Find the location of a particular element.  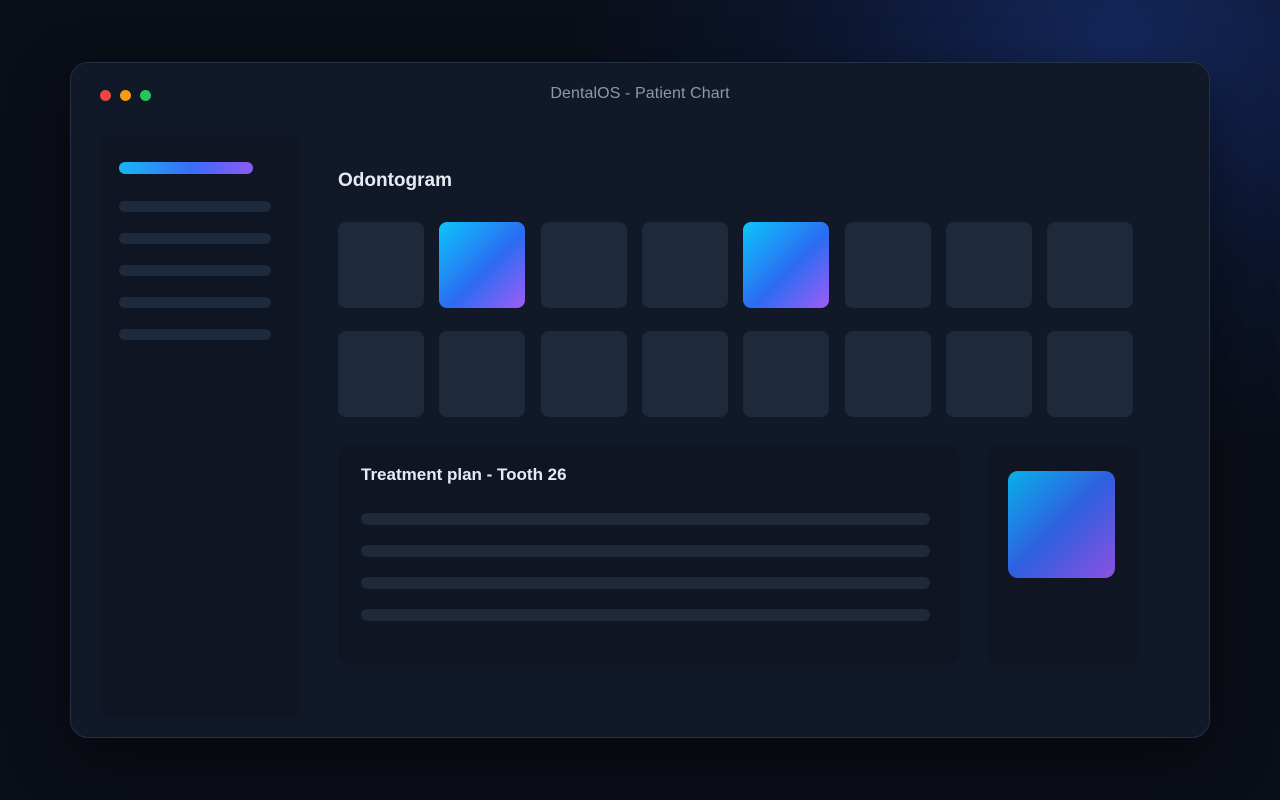

odontogram-heading: Odontogram is located at coordinates (395, 180).